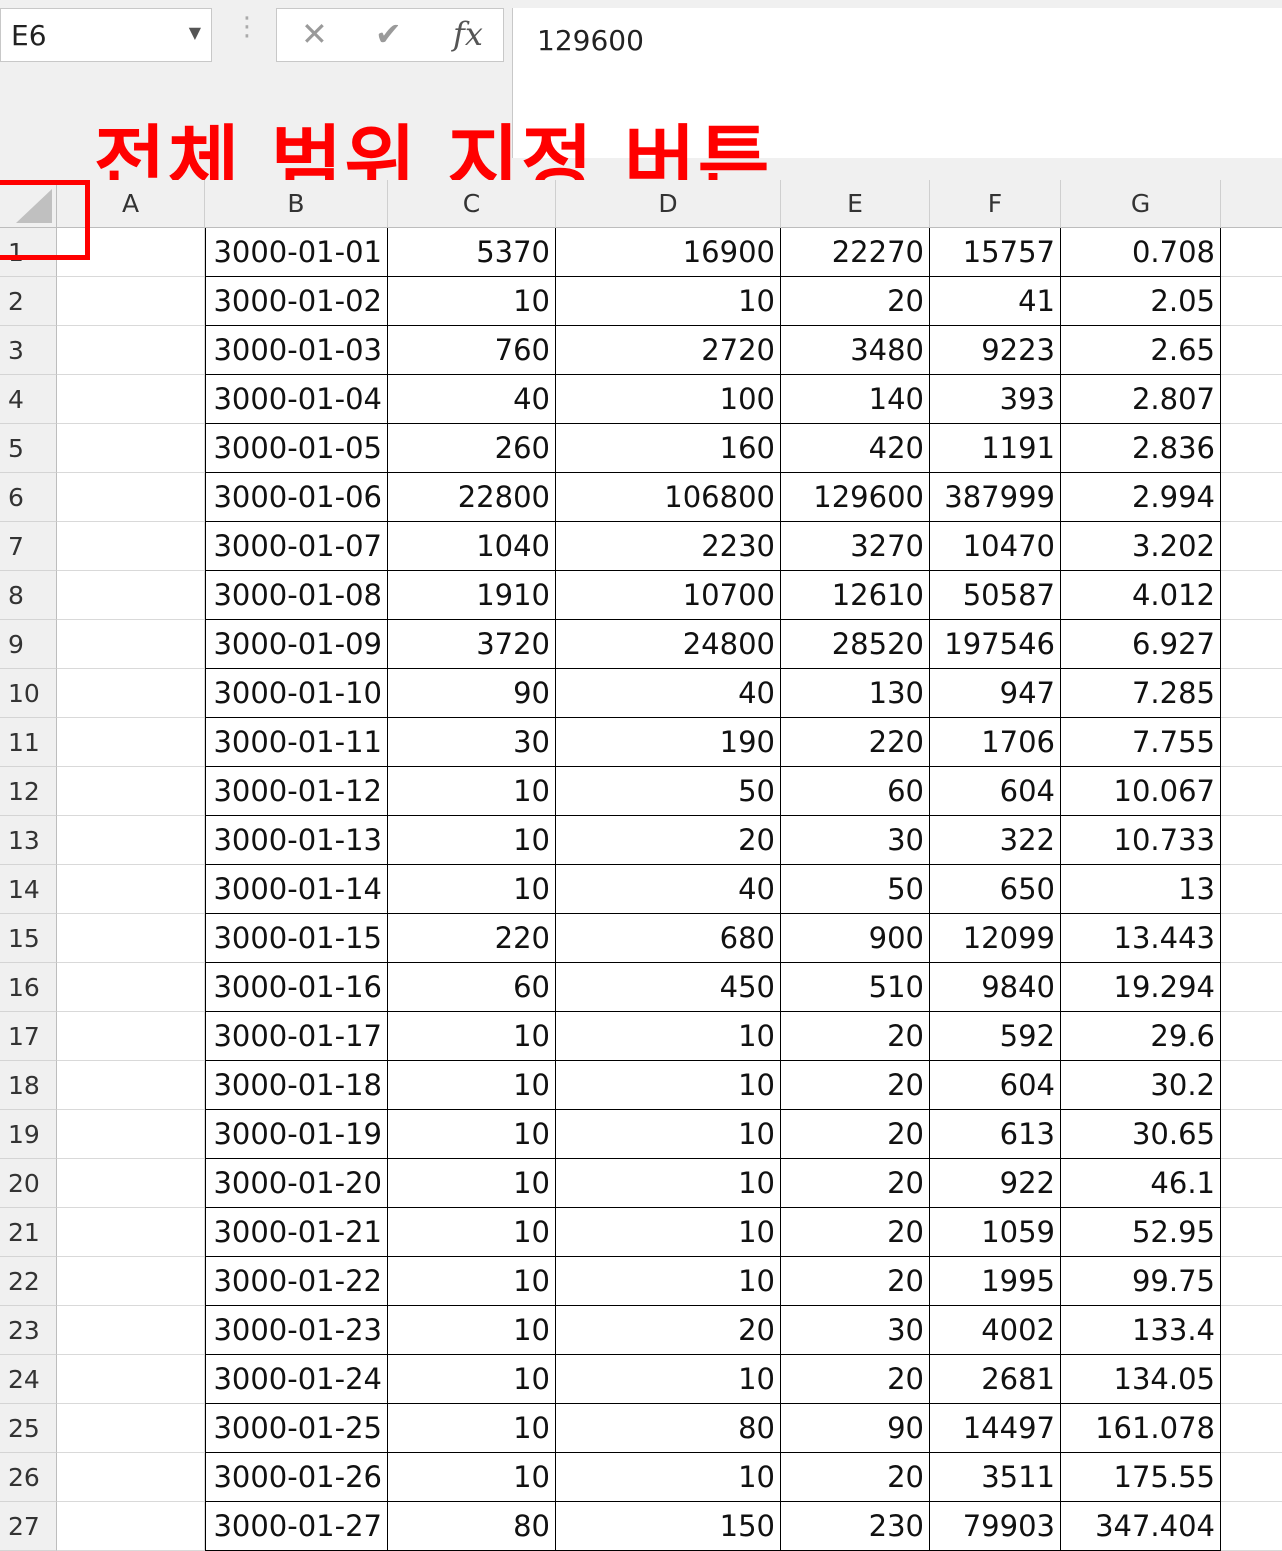  What do you see at coordinates (855, 889) in the screenshot?
I see `cell-e: 50` at bounding box center [855, 889].